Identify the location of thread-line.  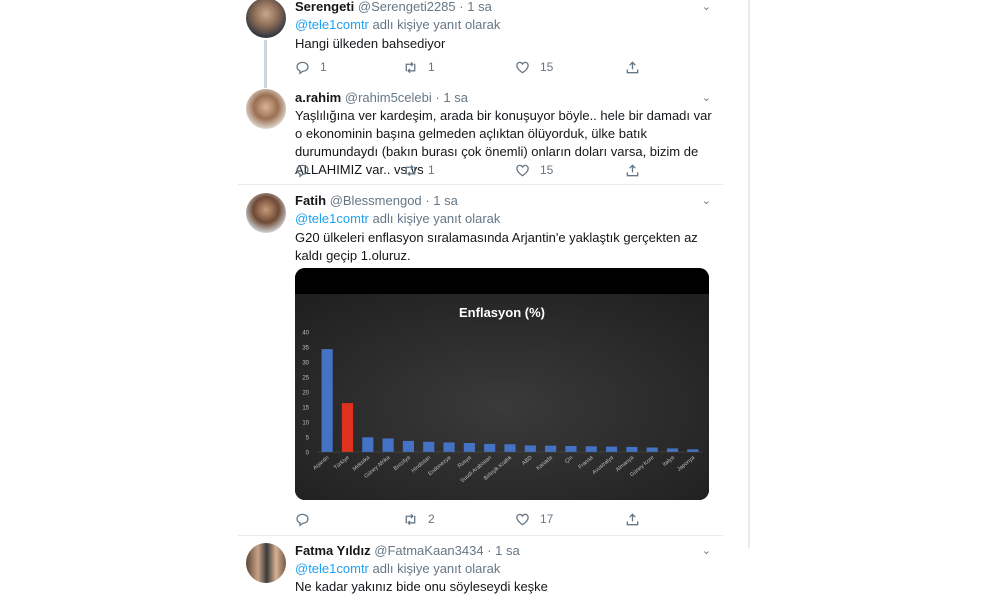
(265, 64).